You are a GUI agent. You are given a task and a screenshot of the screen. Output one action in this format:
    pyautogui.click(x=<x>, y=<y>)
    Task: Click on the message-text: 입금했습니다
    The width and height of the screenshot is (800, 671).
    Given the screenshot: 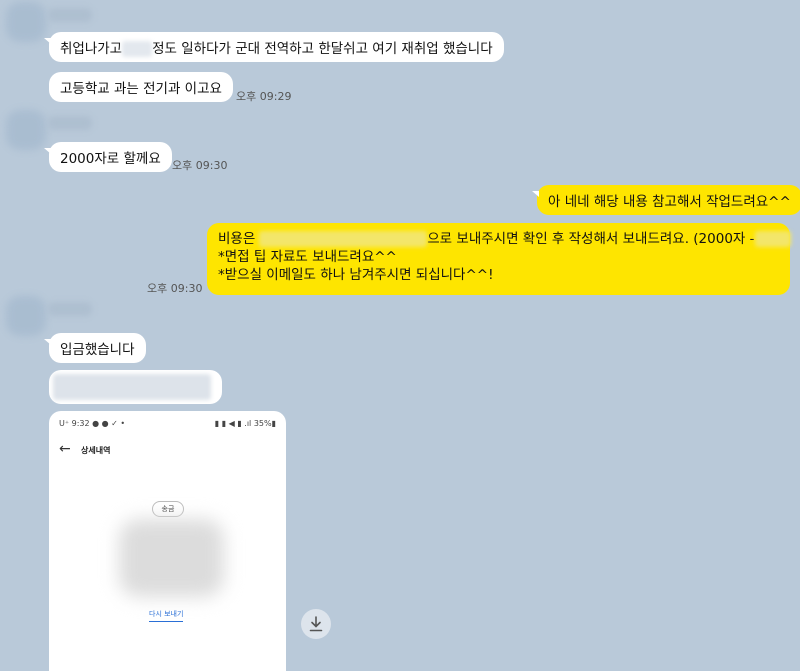 What is the action you would take?
    pyautogui.click(x=97, y=350)
    